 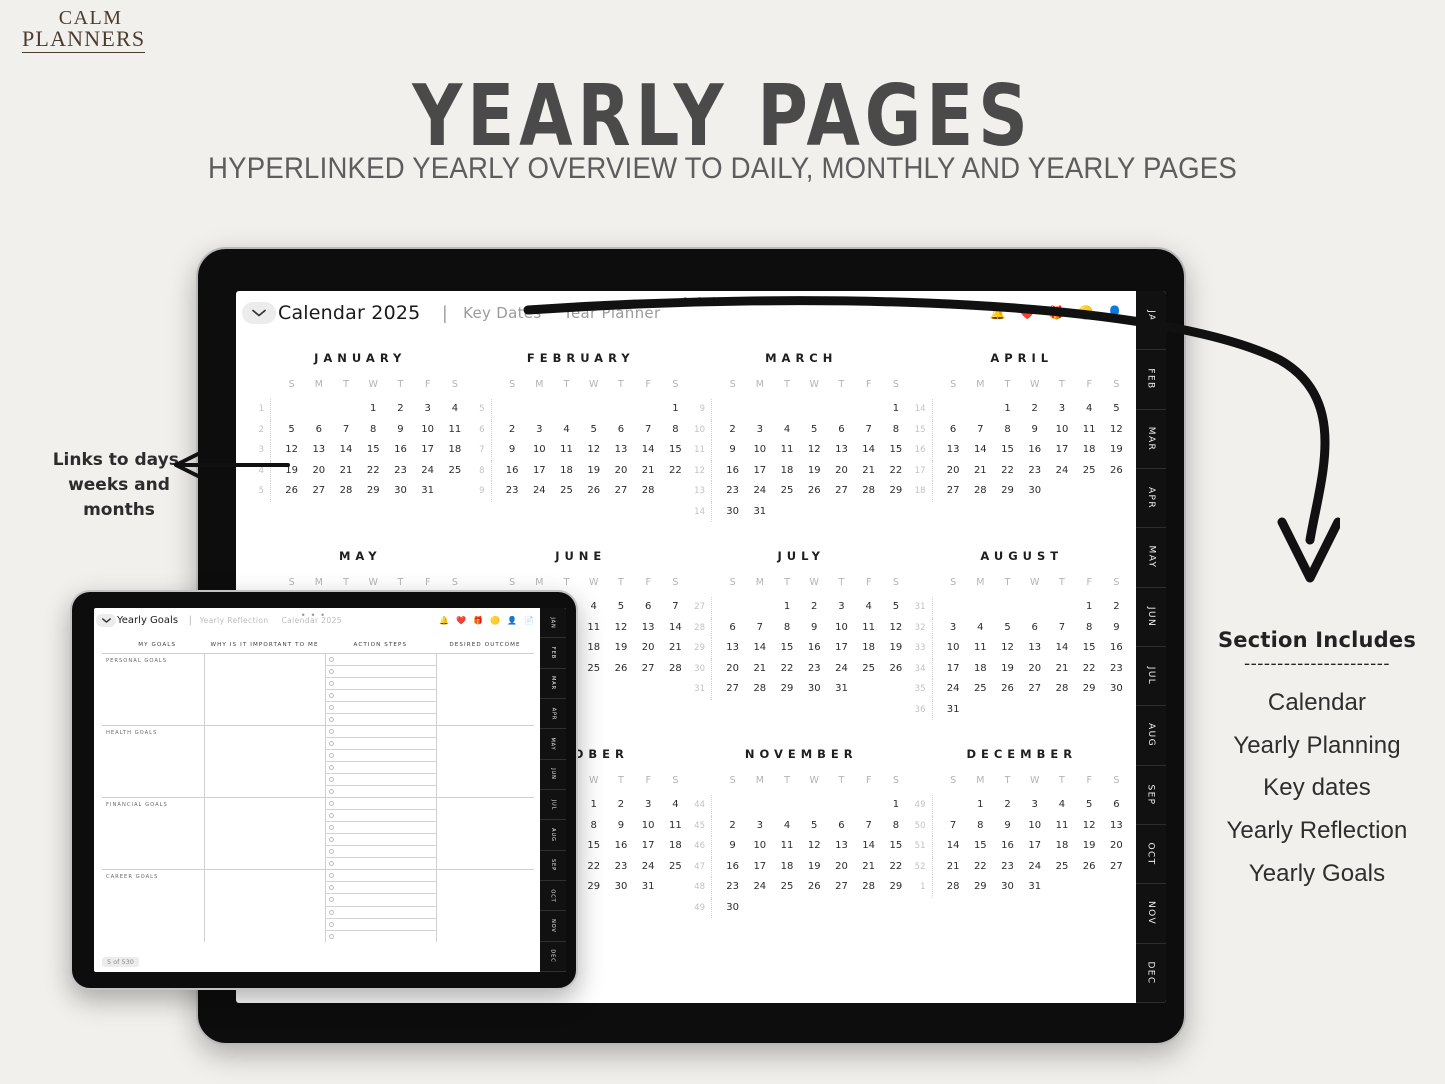 I want to click on week-number: 36, so click(x=923, y=710).